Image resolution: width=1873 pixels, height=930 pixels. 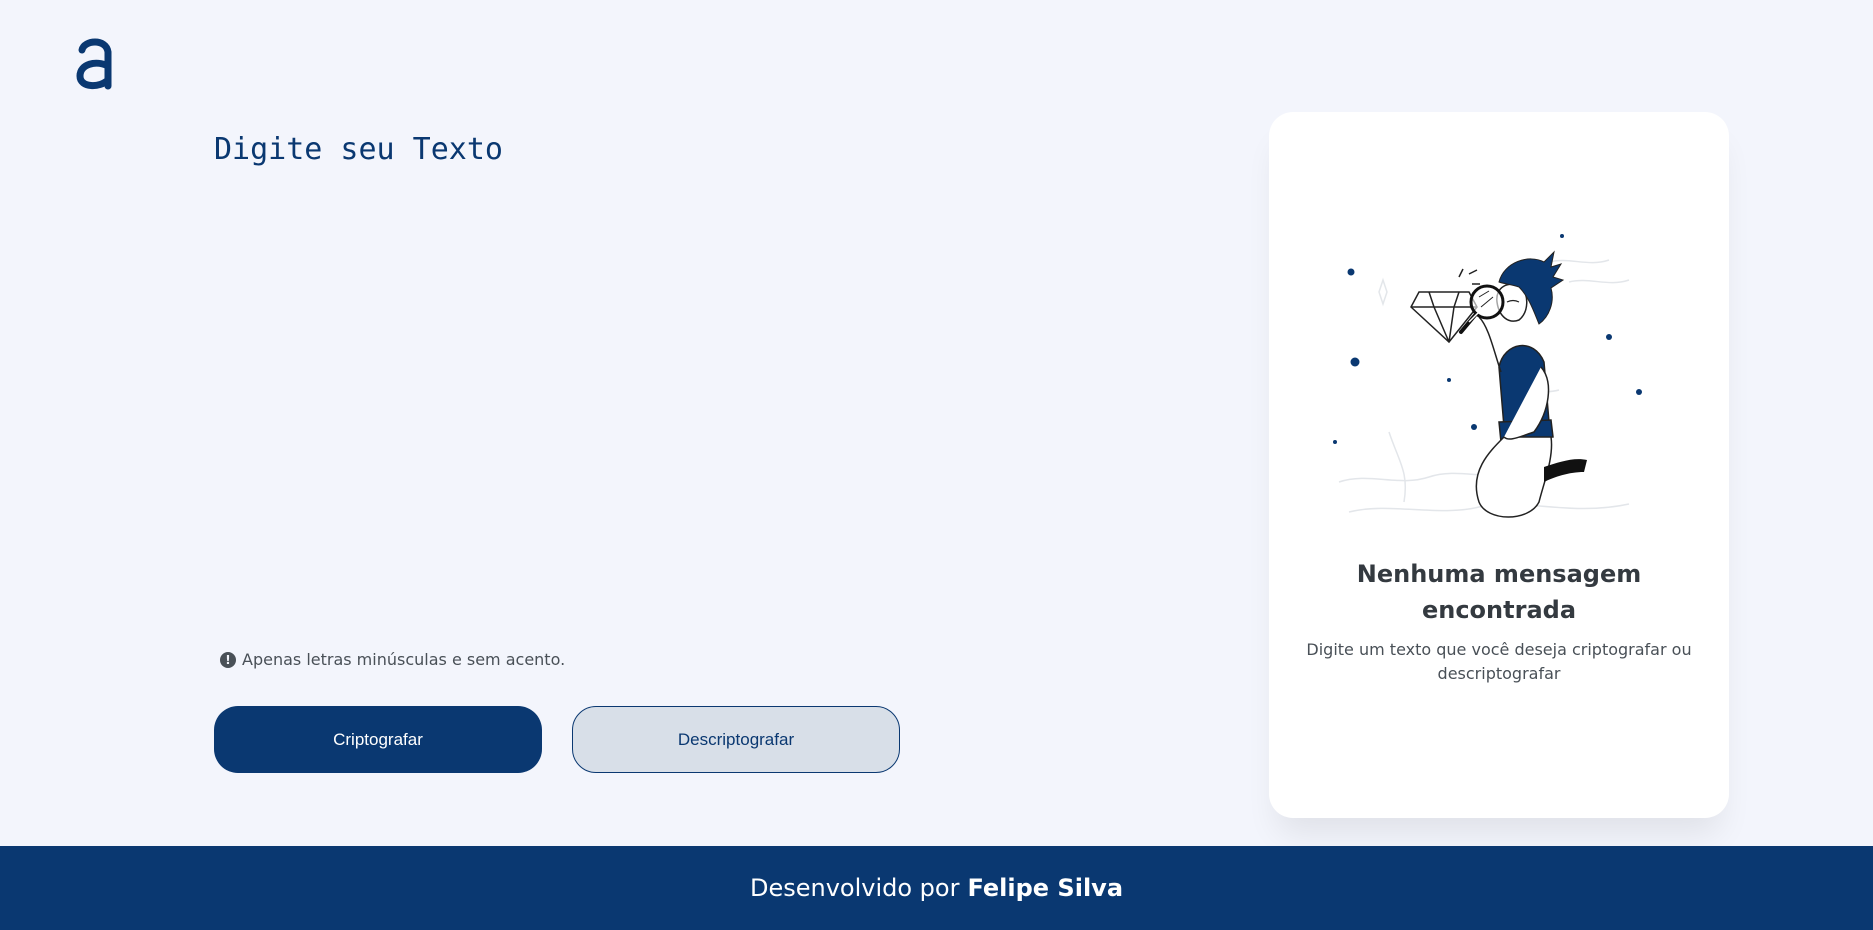 I want to click on hint-text: Apenas letras minúsculas e sem acento., so click(x=404, y=659).